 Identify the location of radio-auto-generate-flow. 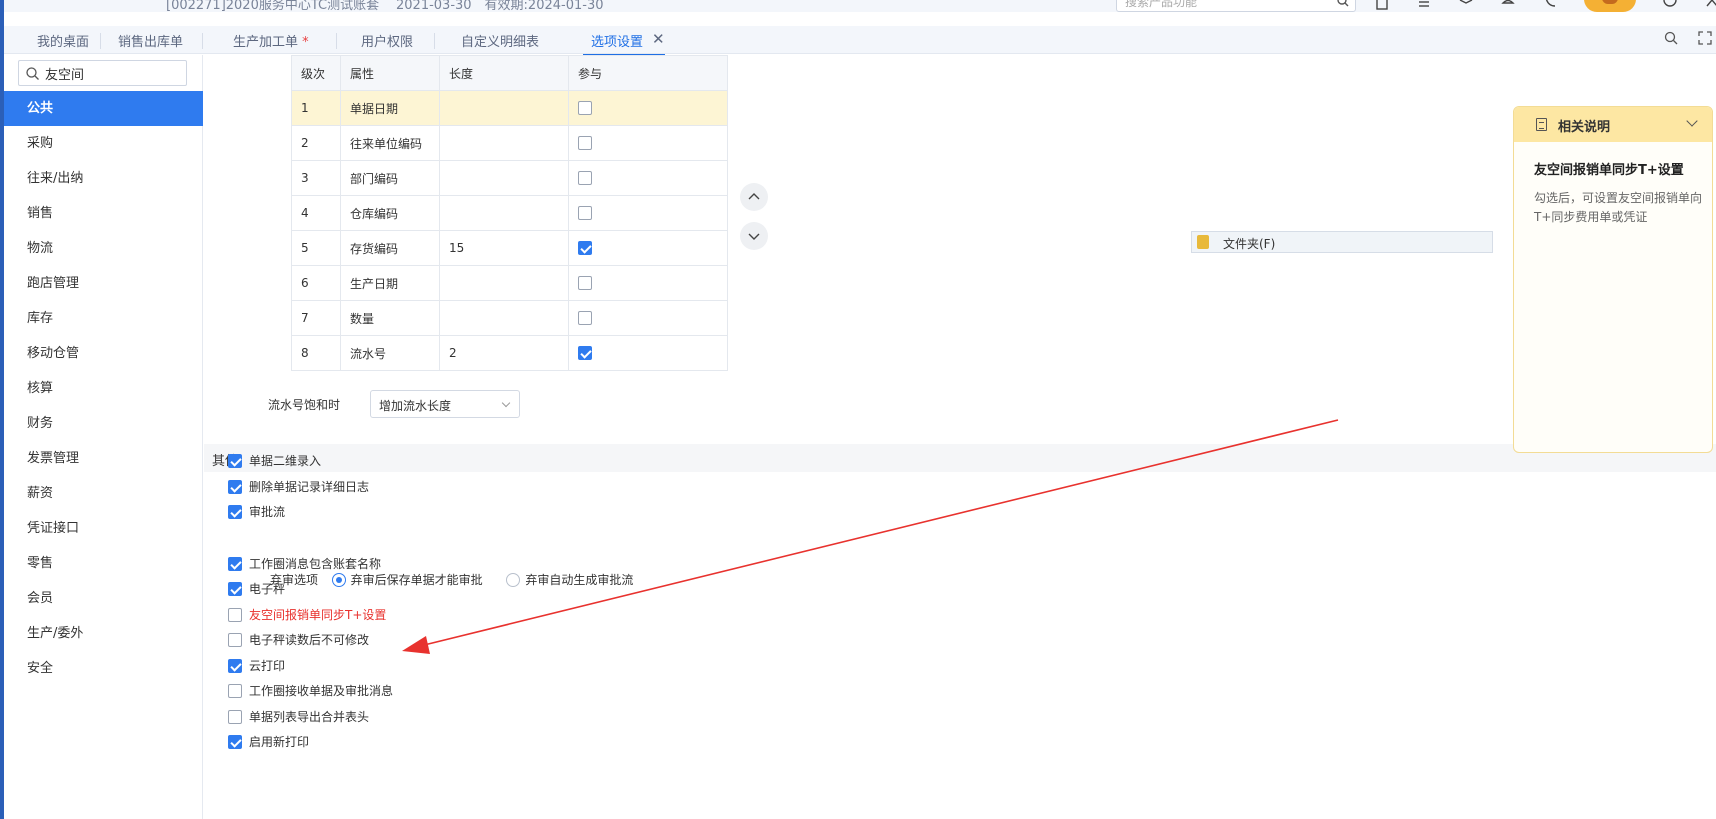
(513, 580).